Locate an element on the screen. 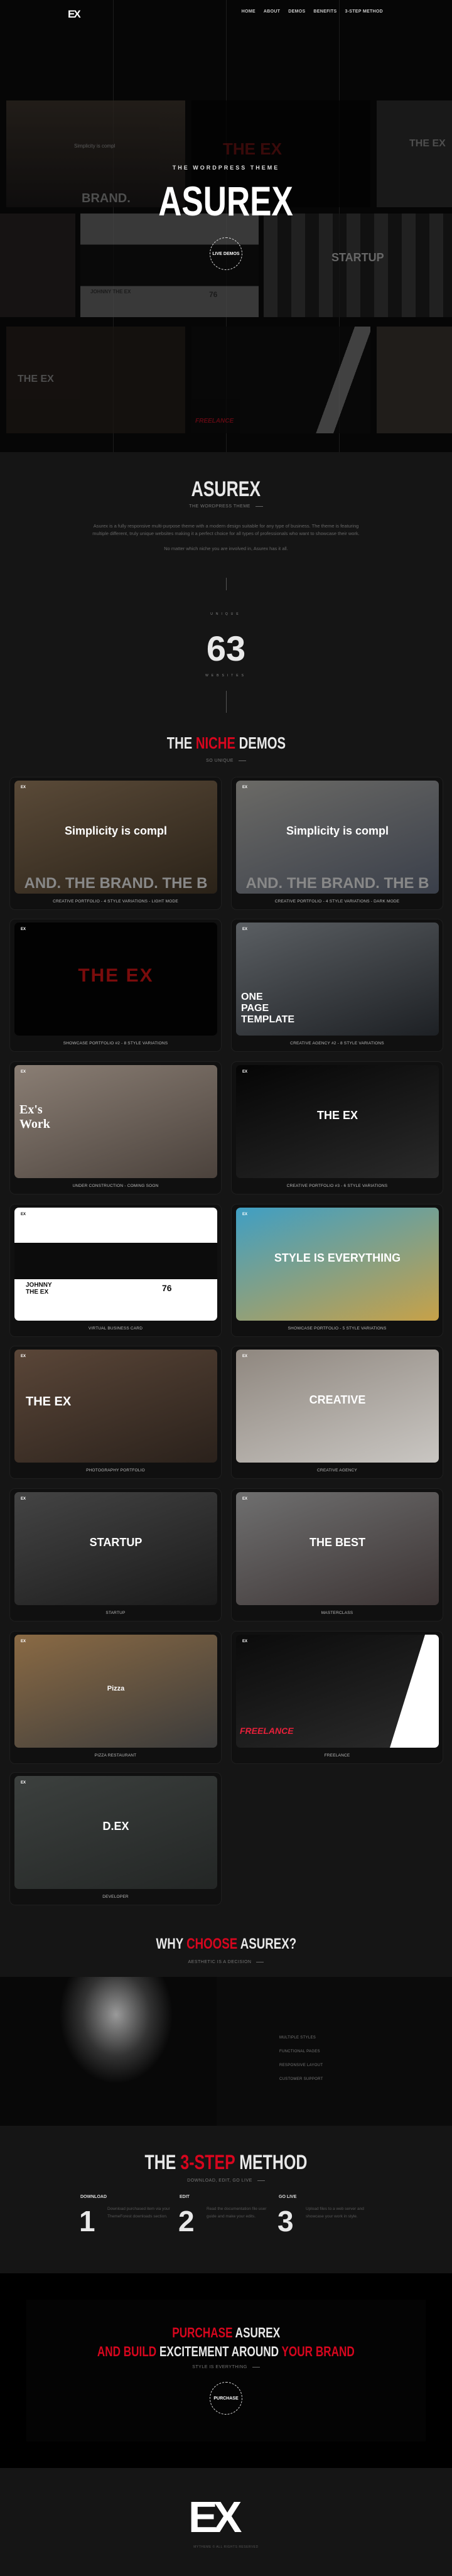  heading-accent: YOUR BRAND is located at coordinates (318, 2351).